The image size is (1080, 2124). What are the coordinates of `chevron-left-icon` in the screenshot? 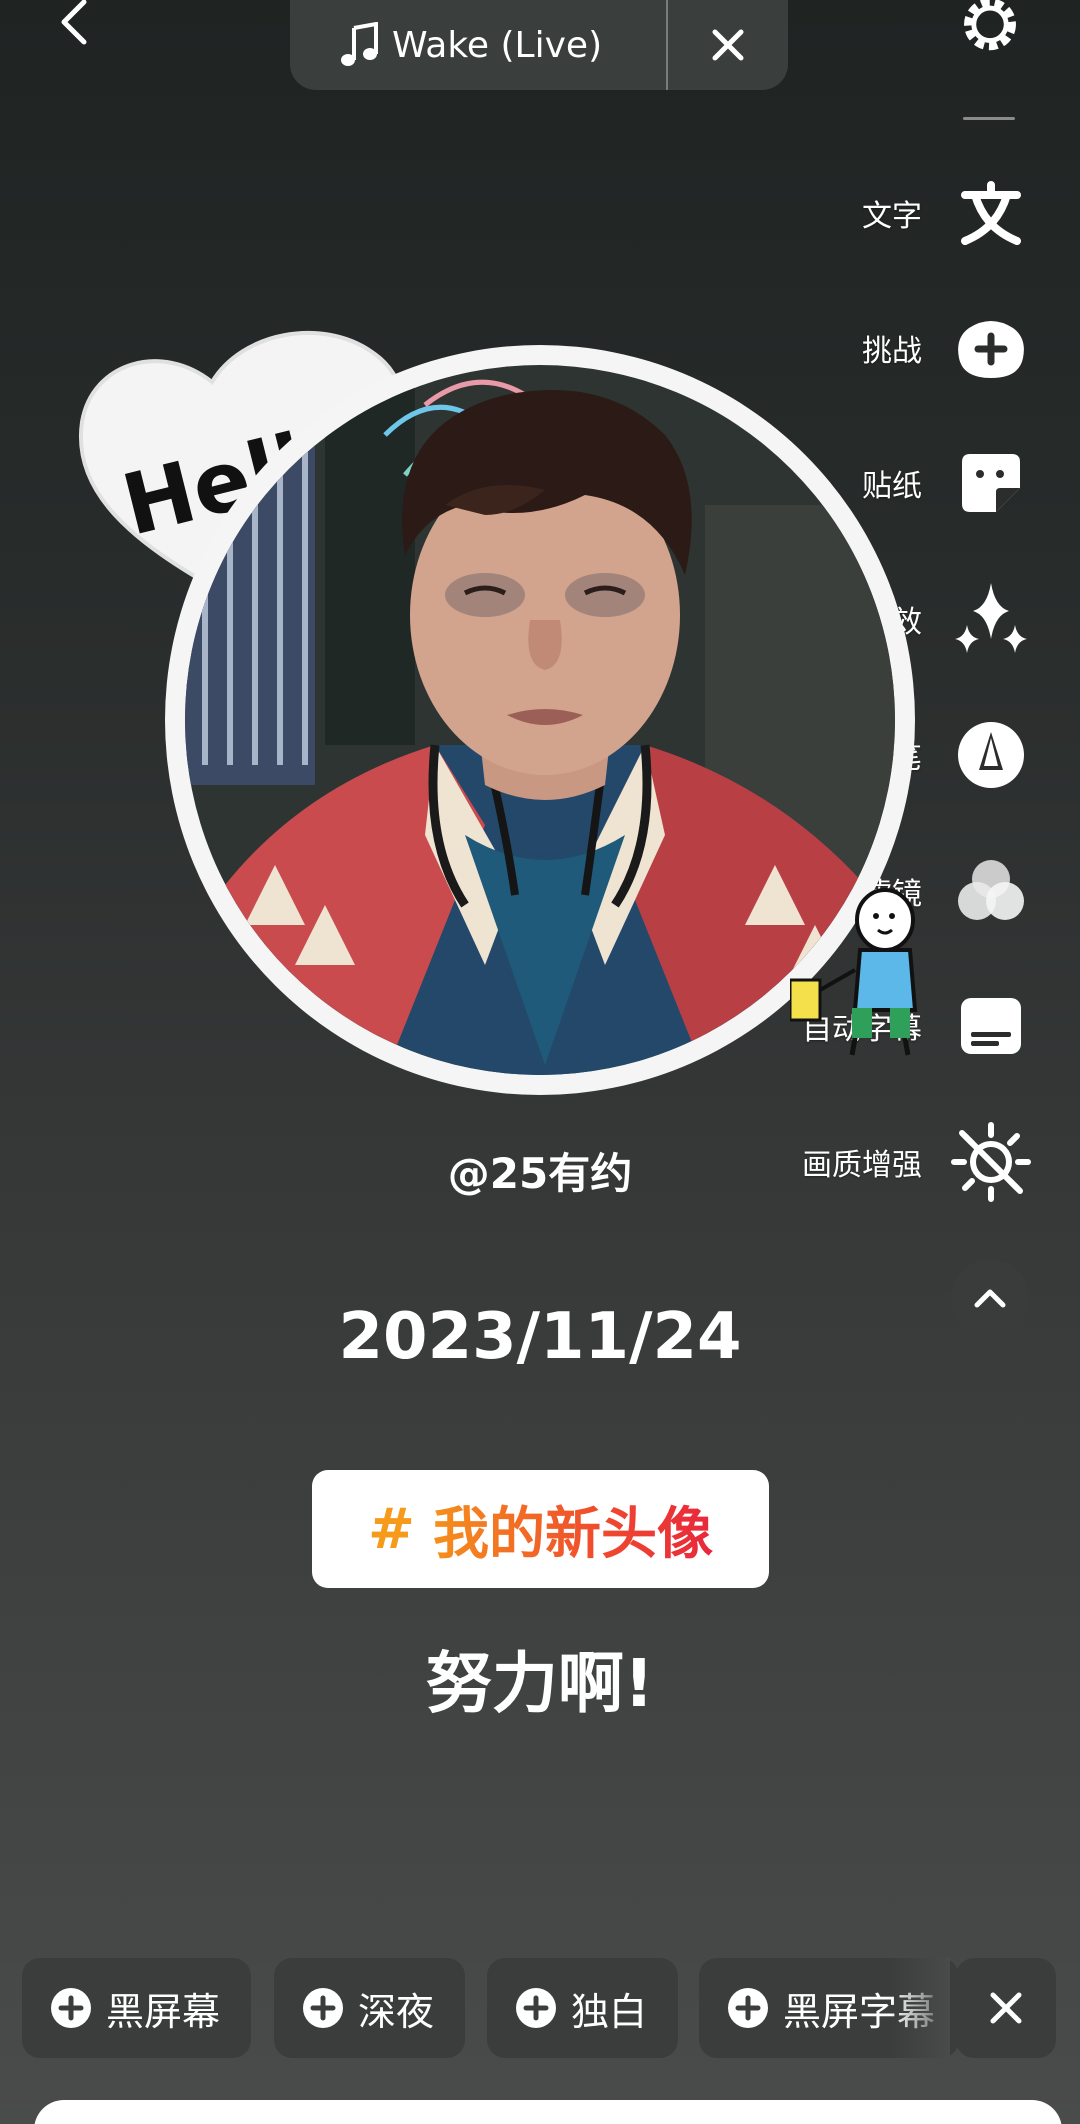 It's located at (74, 22).